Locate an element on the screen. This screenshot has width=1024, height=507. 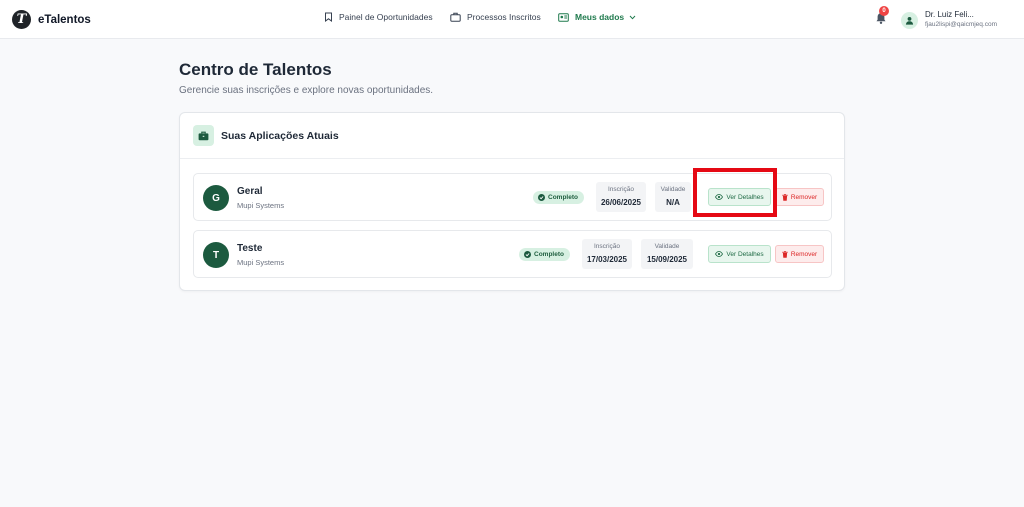
page-title: Centro de Talentos is located at coordinates (255, 69).